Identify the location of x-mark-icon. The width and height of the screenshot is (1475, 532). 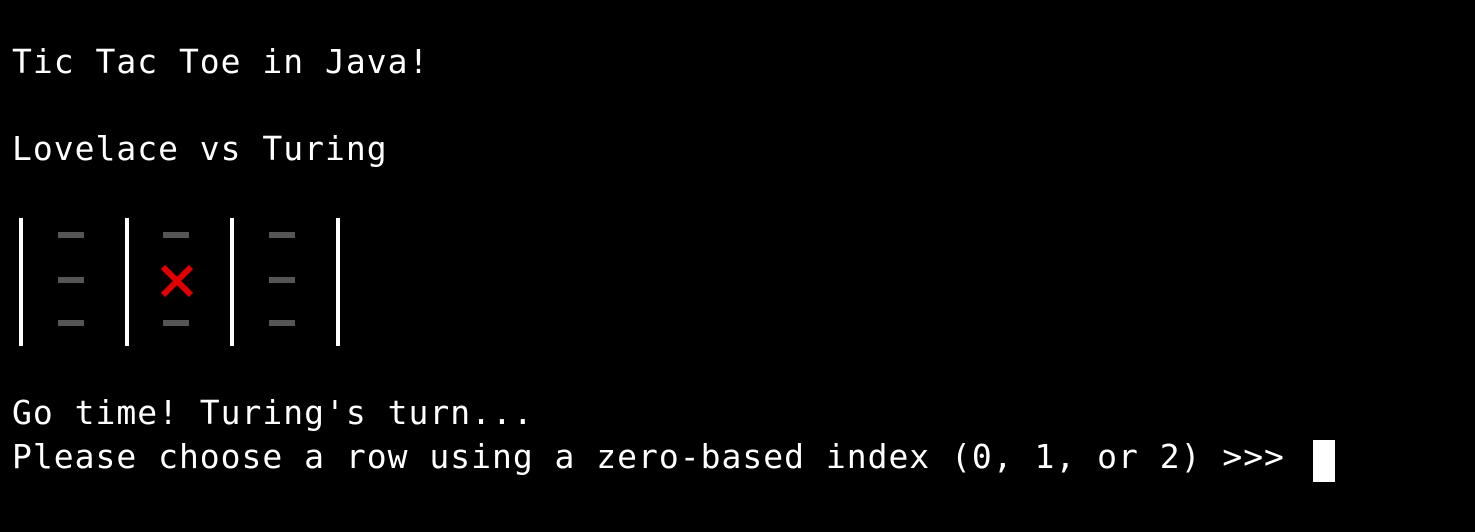
(177, 281).